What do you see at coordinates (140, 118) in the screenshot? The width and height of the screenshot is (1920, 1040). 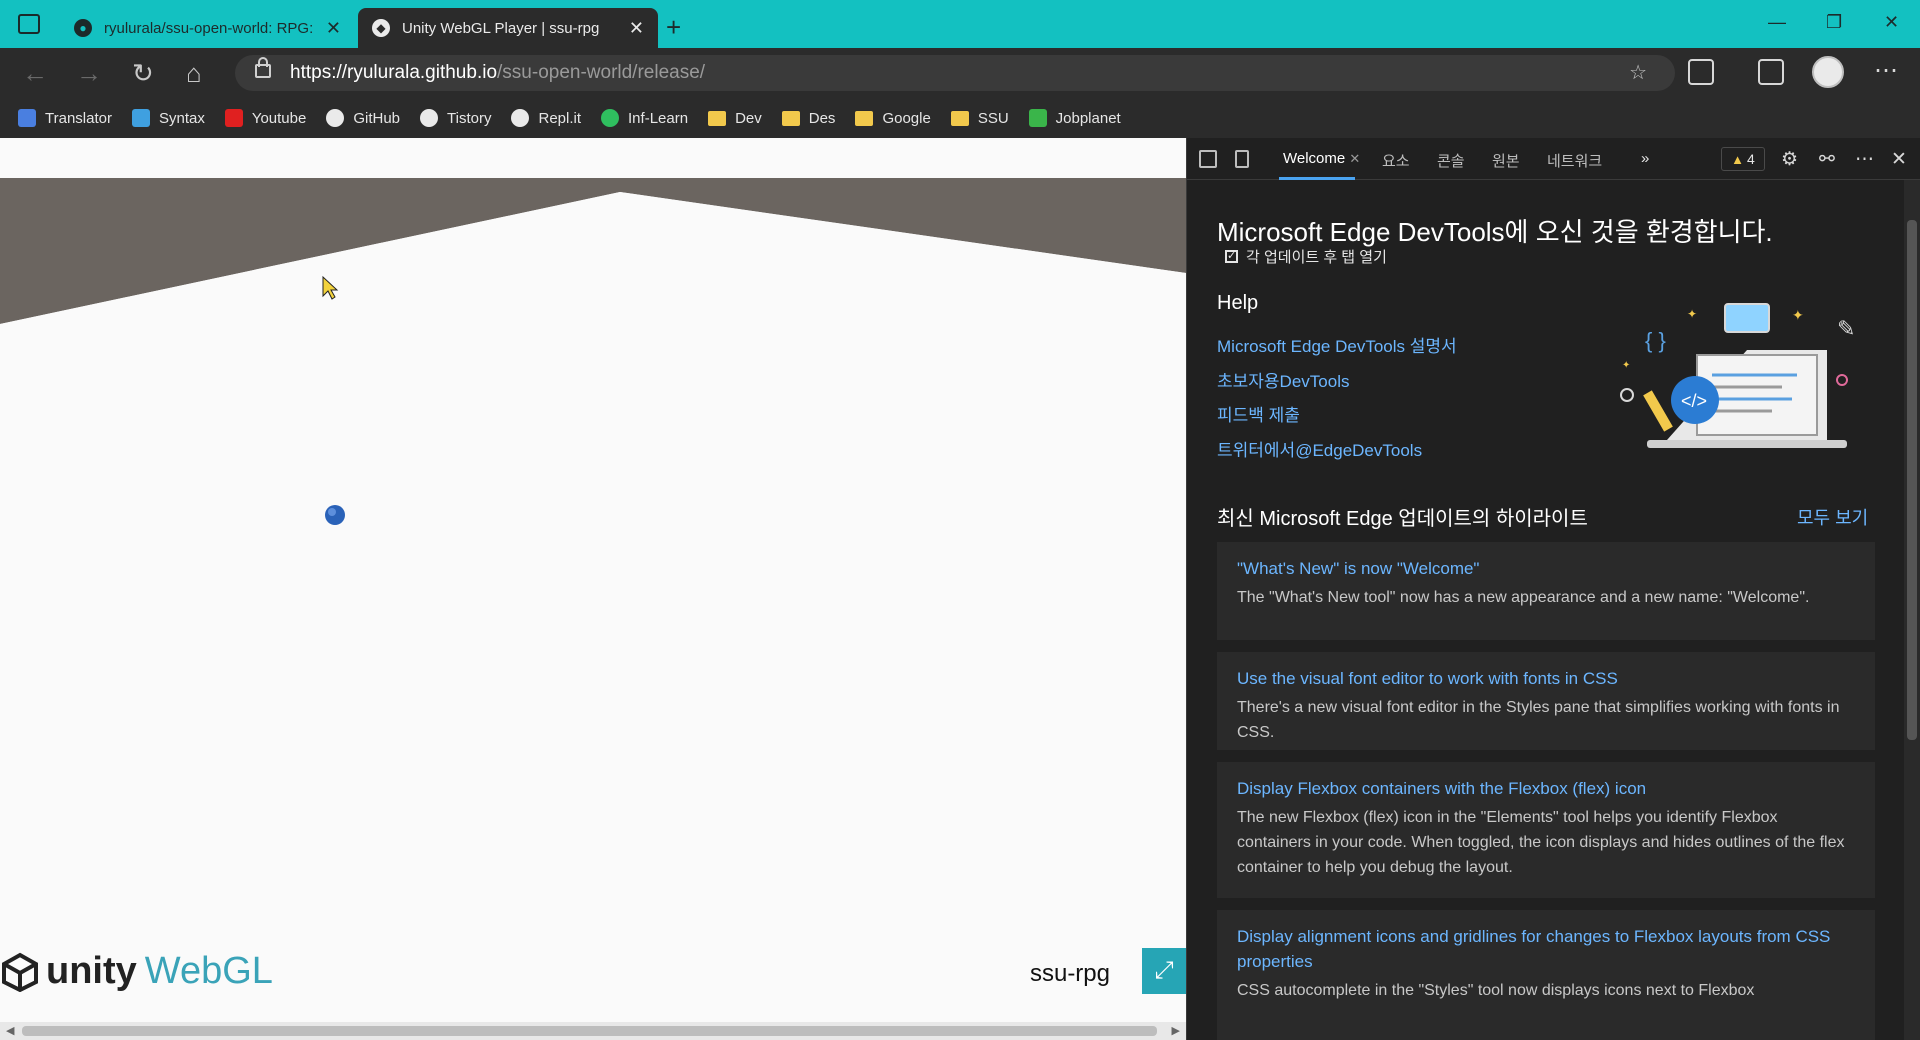 I see `syntax-icon` at bounding box center [140, 118].